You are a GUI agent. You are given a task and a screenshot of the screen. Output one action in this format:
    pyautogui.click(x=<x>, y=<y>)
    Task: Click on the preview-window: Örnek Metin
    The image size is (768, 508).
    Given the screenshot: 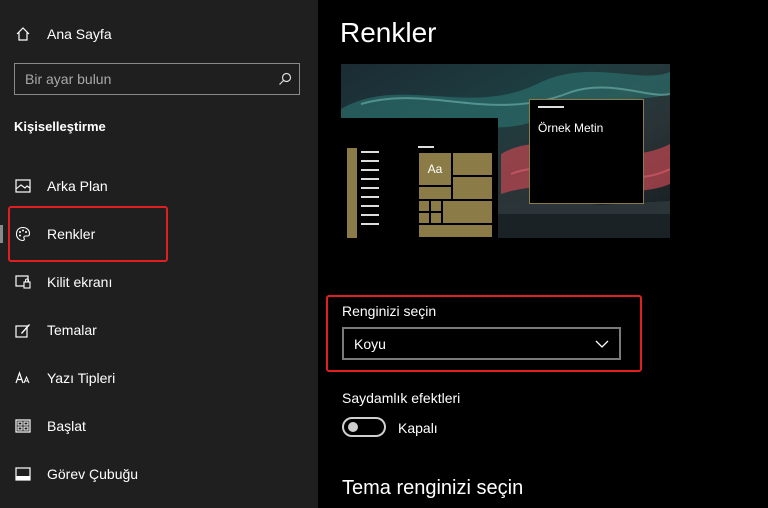 What is the action you would take?
    pyautogui.click(x=586, y=151)
    